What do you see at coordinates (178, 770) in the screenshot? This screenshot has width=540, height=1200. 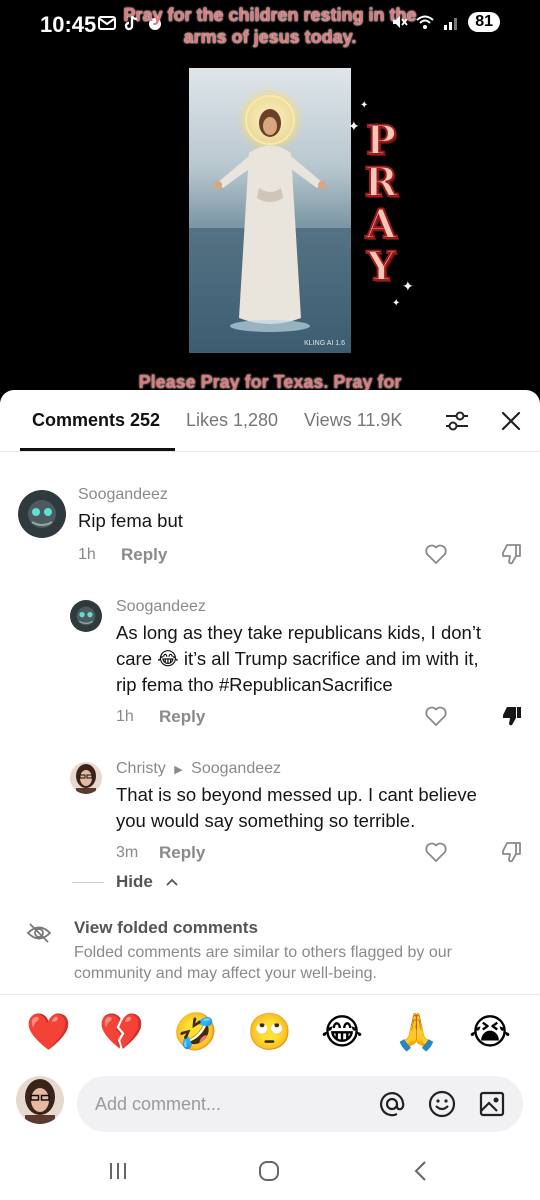 I see `reply-arrow-icon: ▶` at bounding box center [178, 770].